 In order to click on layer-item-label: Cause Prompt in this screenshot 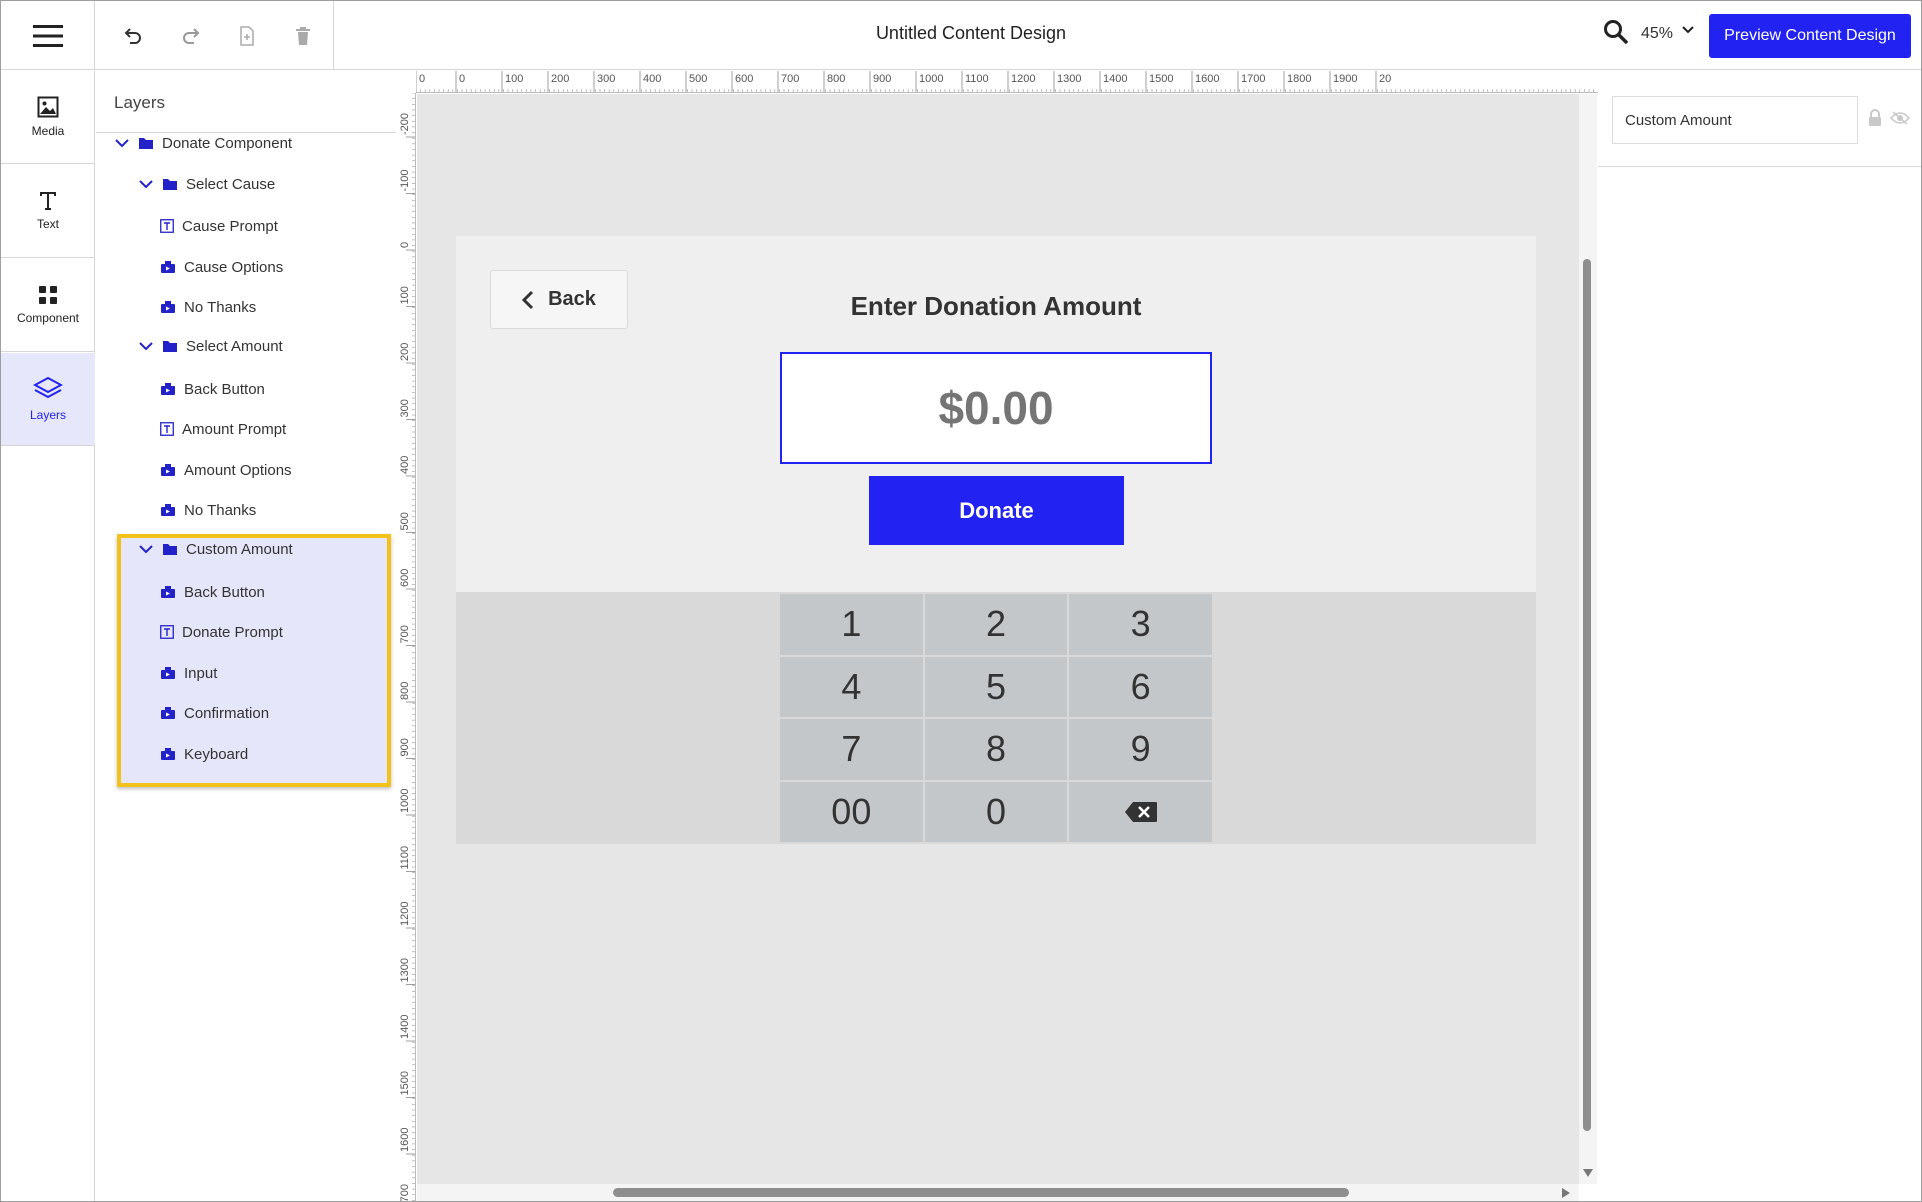, I will do `click(230, 226)`.